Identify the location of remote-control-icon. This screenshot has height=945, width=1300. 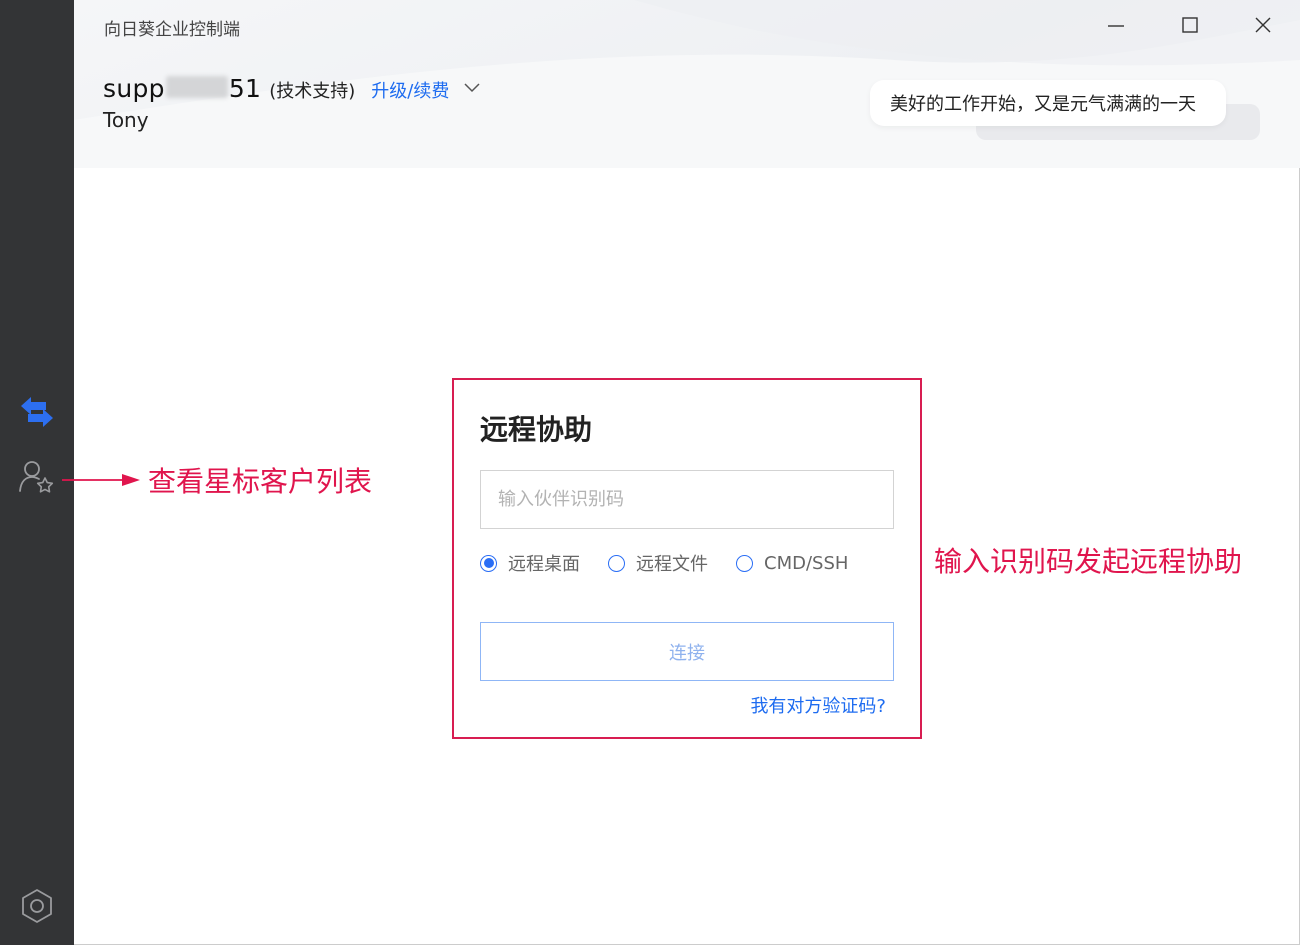
(37, 412).